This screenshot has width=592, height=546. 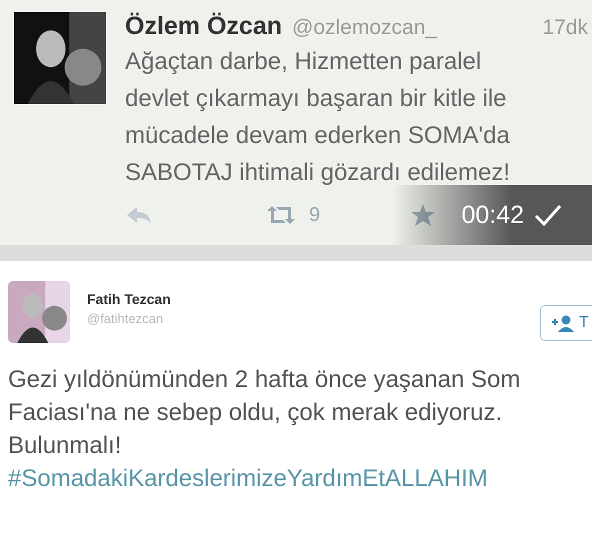 I want to click on author-handle: @fatihtezcan, so click(x=125, y=318).